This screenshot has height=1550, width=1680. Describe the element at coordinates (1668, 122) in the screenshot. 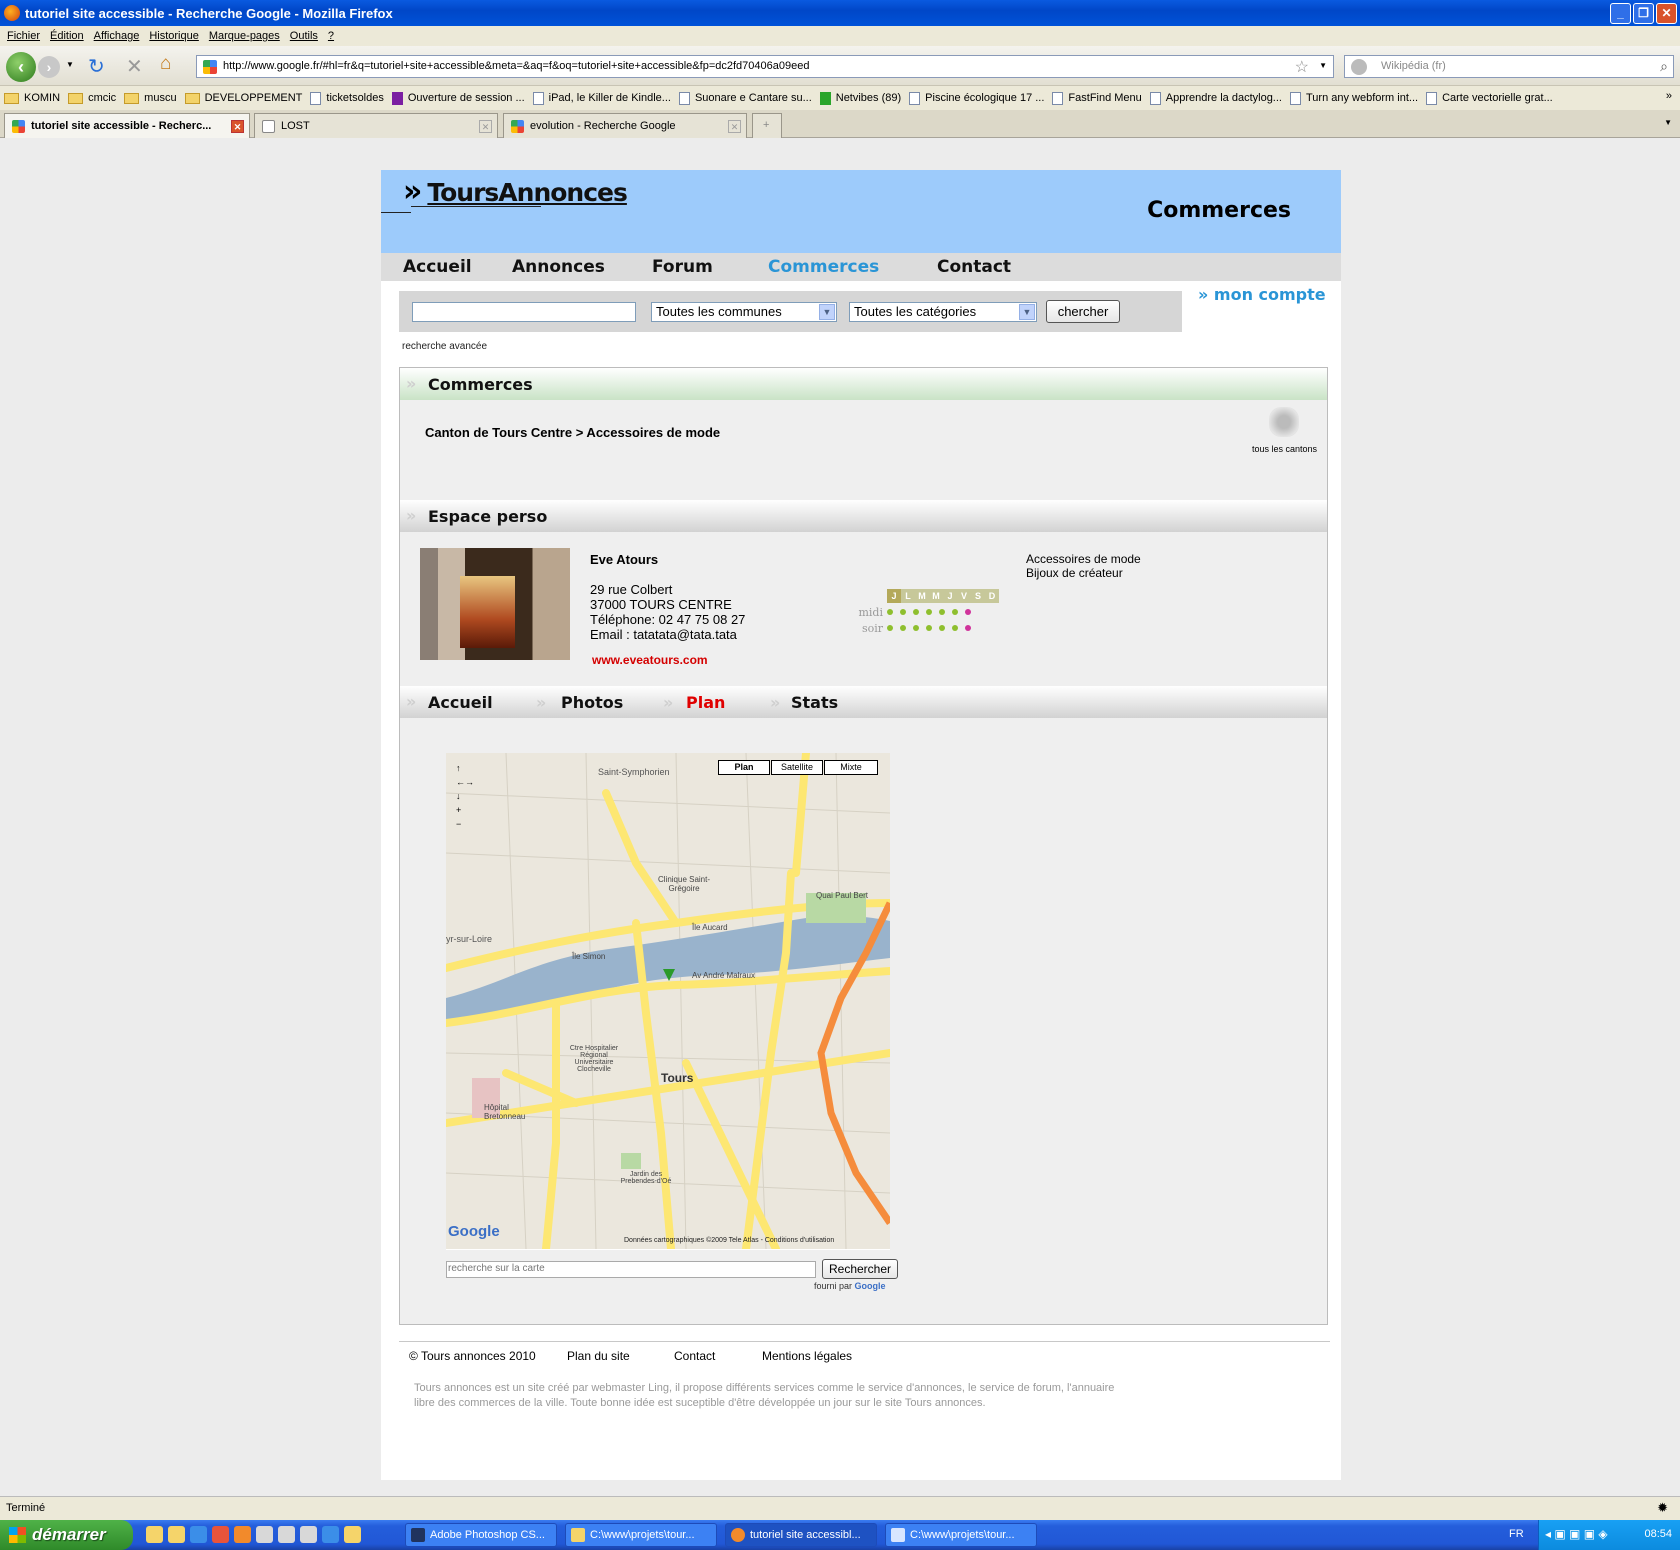

I see `tab-list-icon: ▼` at that location.